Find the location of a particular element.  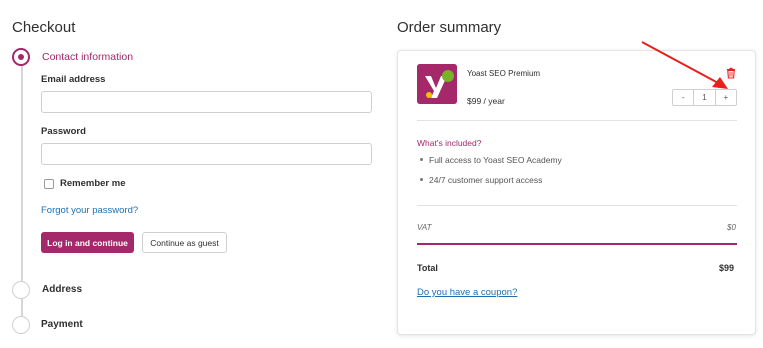

included-item: 24/7 customer support access is located at coordinates (486, 180).